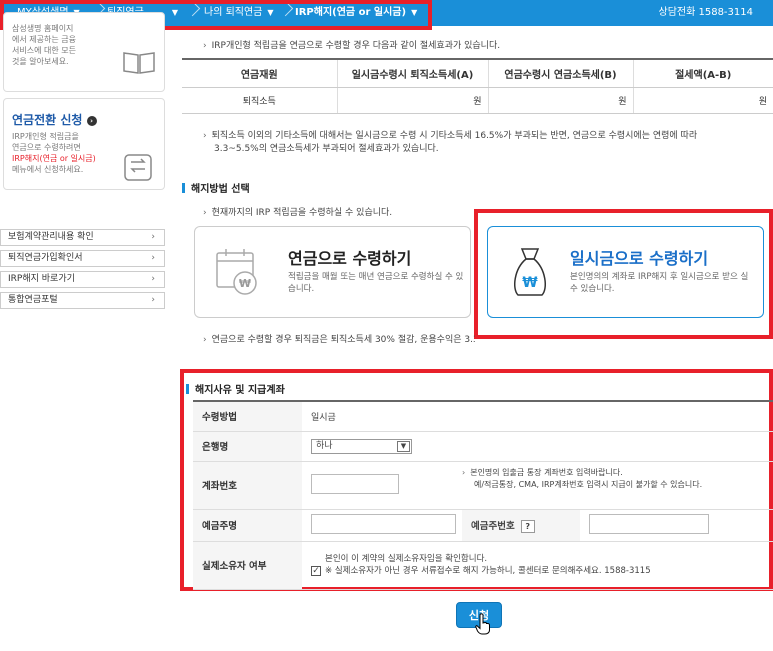 The height and width of the screenshot is (651, 773). What do you see at coordinates (139, 63) in the screenshot?
I see `book-icon` at bounding box center [139, 63].